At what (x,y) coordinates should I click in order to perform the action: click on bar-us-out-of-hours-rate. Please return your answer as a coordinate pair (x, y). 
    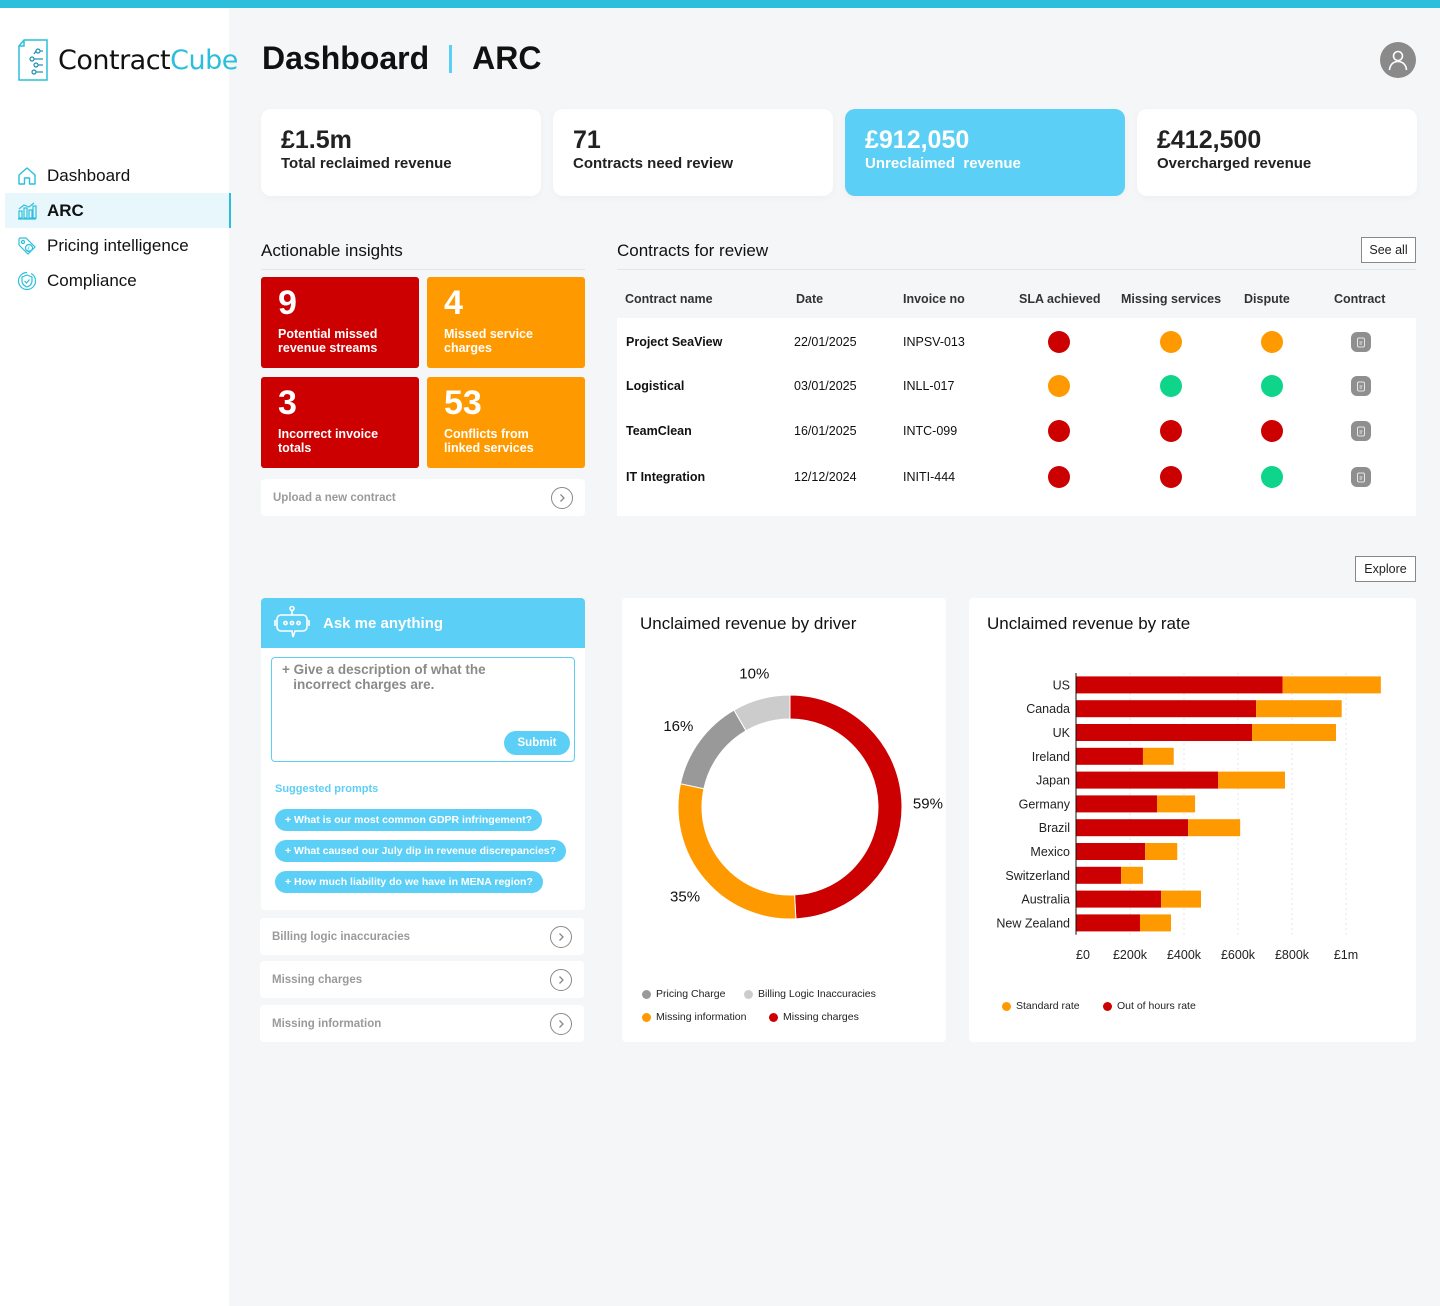
    Looking at the image, I should click on (1179, 685).